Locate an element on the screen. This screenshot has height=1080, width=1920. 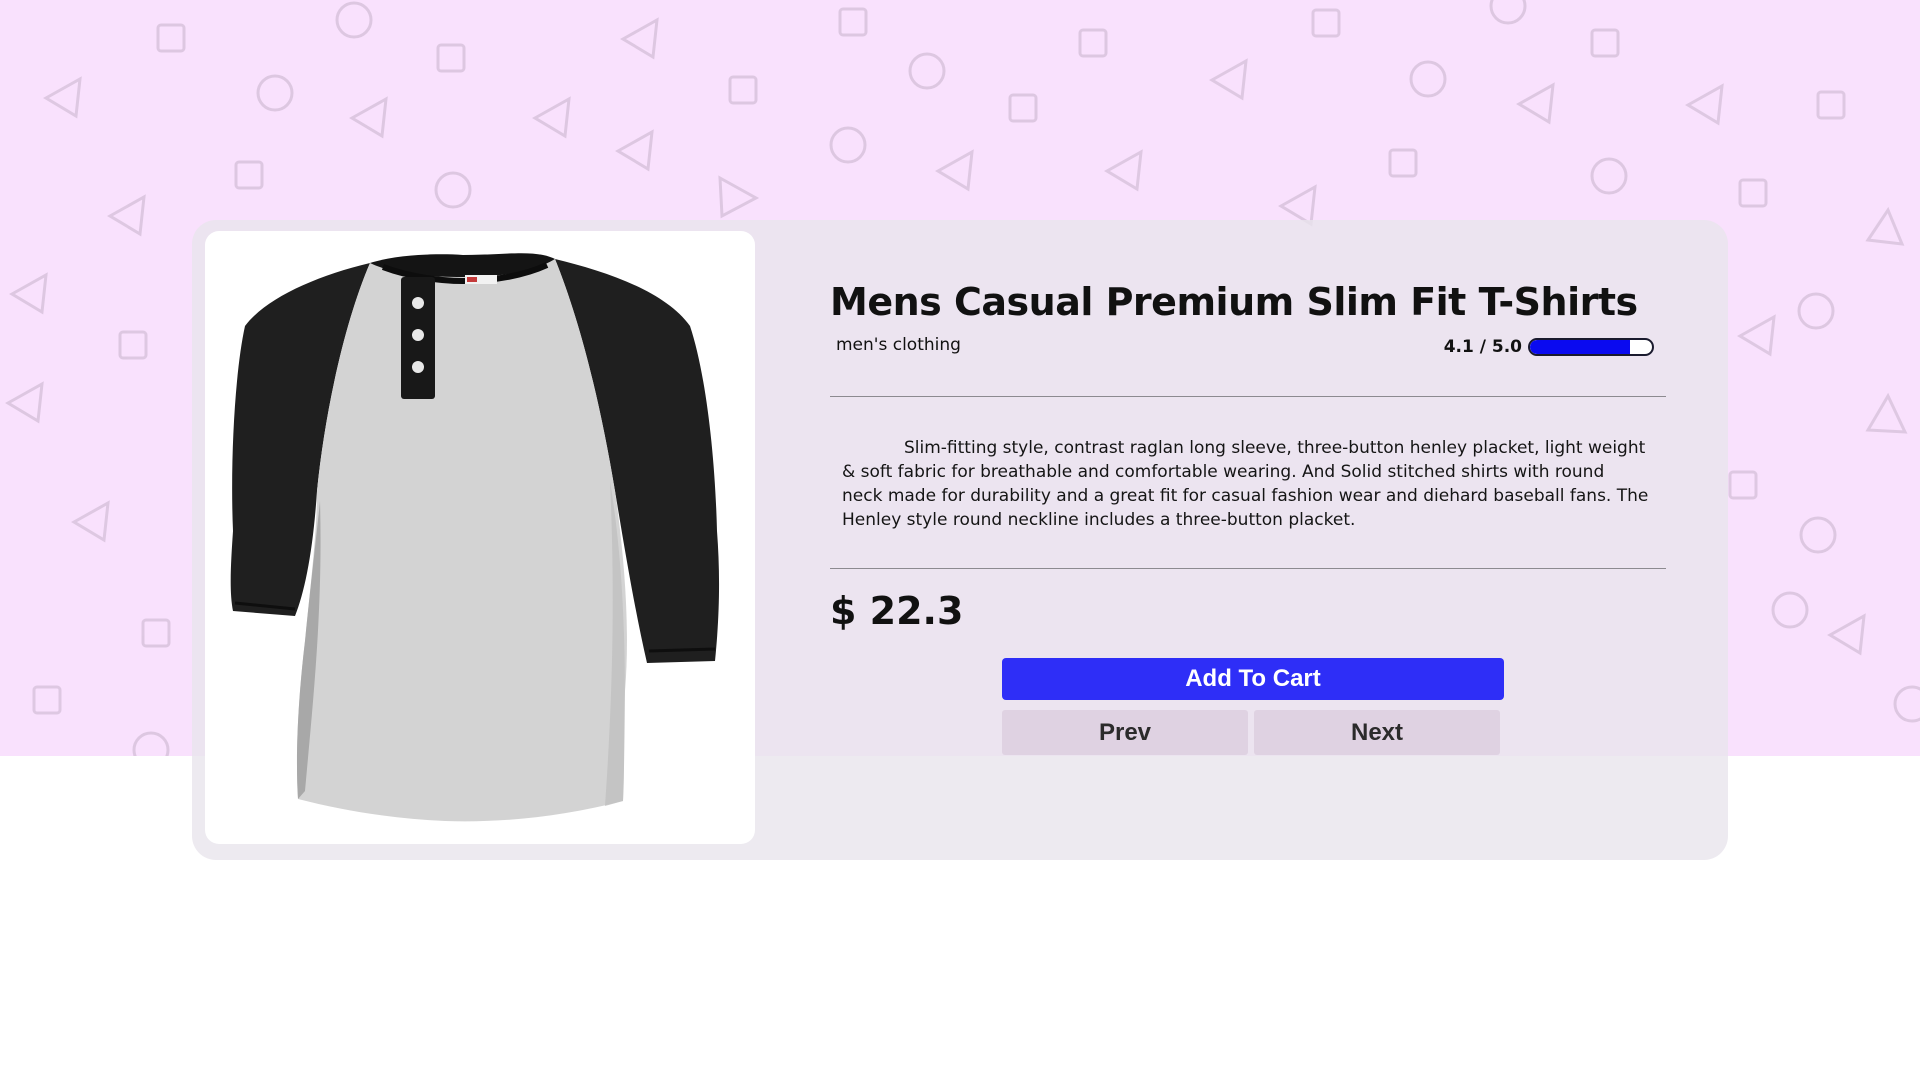
divider-bottom is located at coordinates (1248, 568).